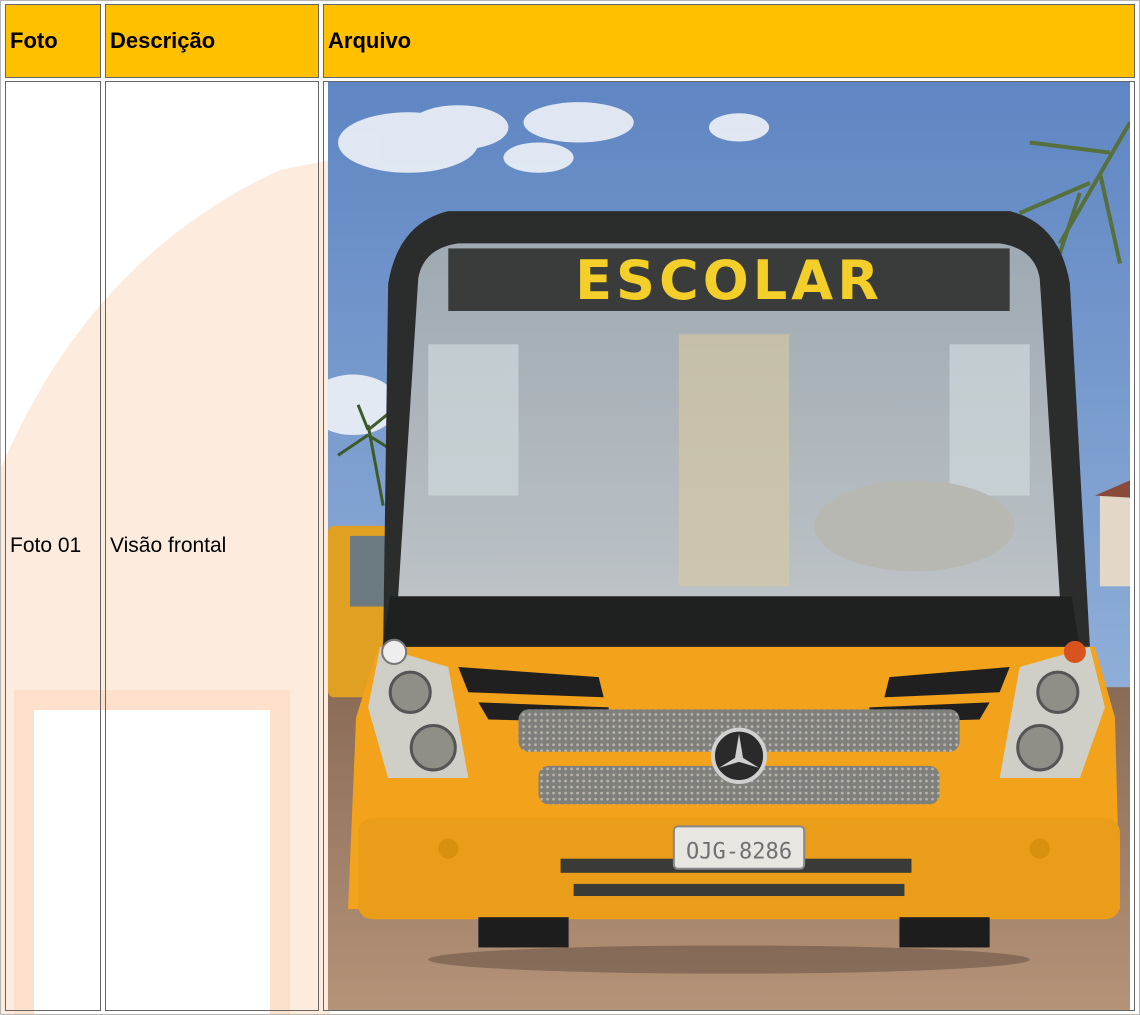 The height and width of the screenshot is (1015, 1140). What do you see at coordinates (53, 41) in the screenshot?
I see `header-foto: Foto` at bounding box center [53, 41].